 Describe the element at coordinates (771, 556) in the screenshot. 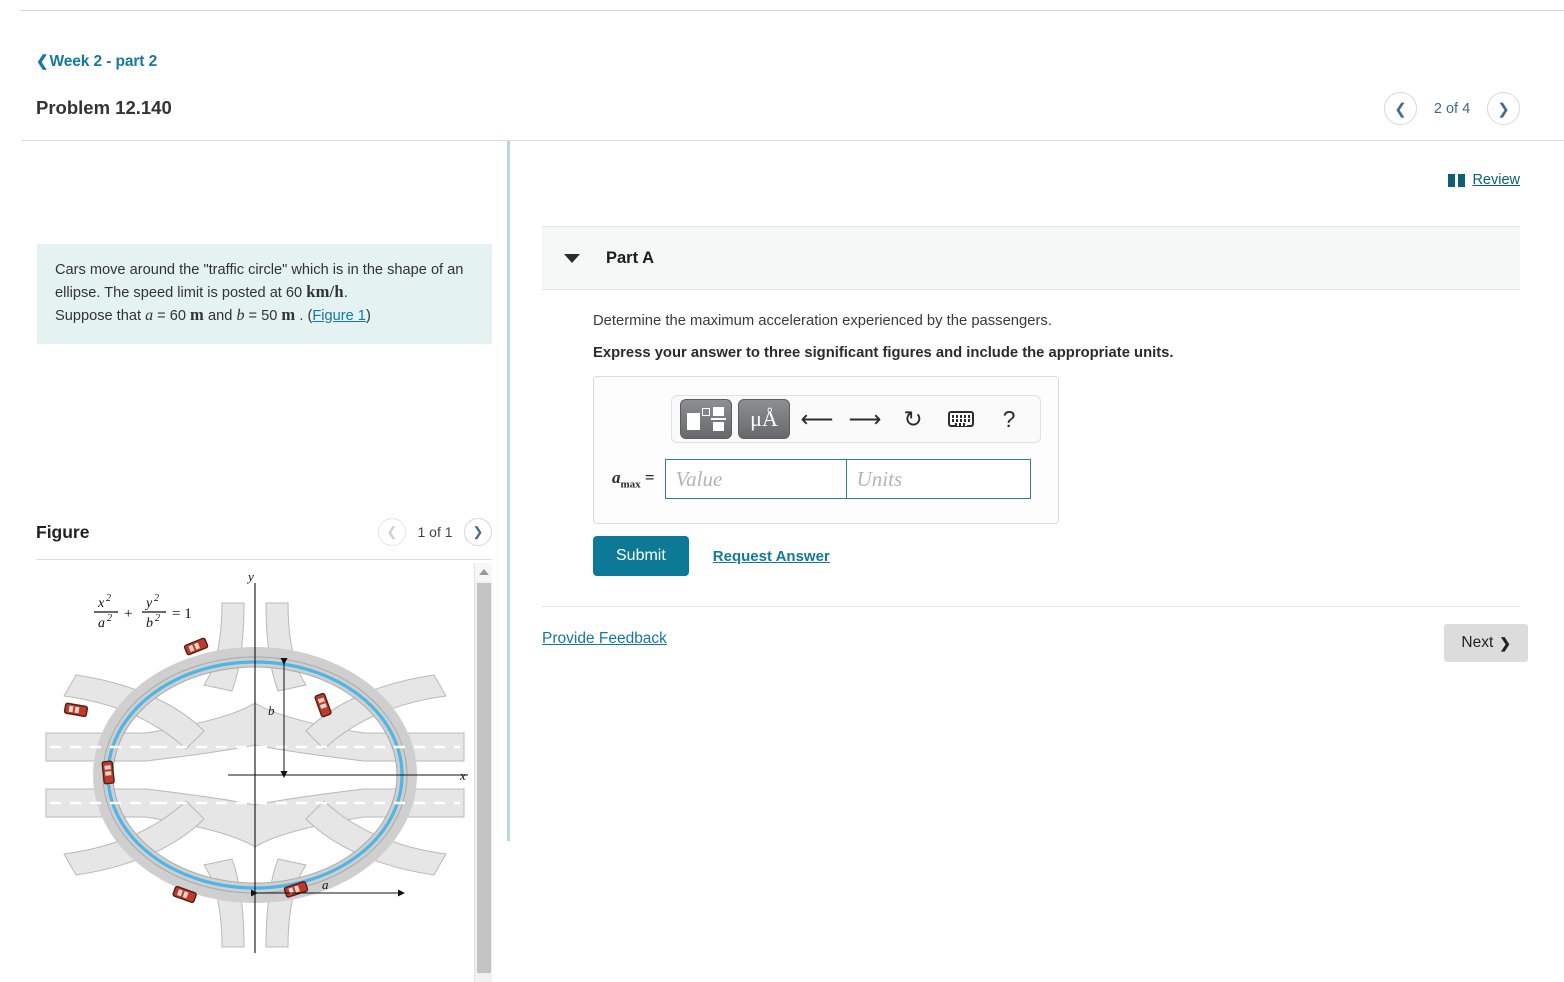

I see `request-answer-link: Request Answer` at that location.